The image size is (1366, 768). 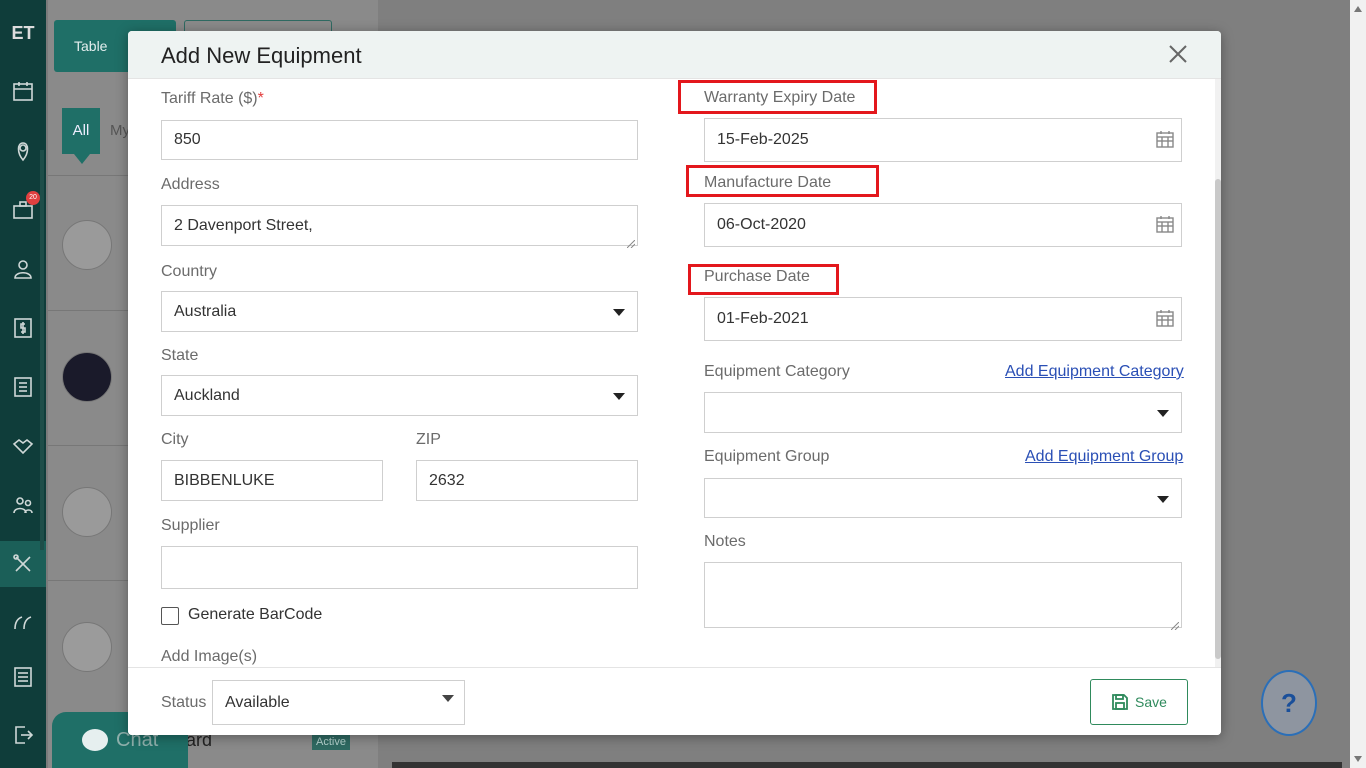 What do you see at coordinates (757, 276) in the screenshot?
I see `purchase-date-label: Purchase Date` at bounding box center [757, 276].